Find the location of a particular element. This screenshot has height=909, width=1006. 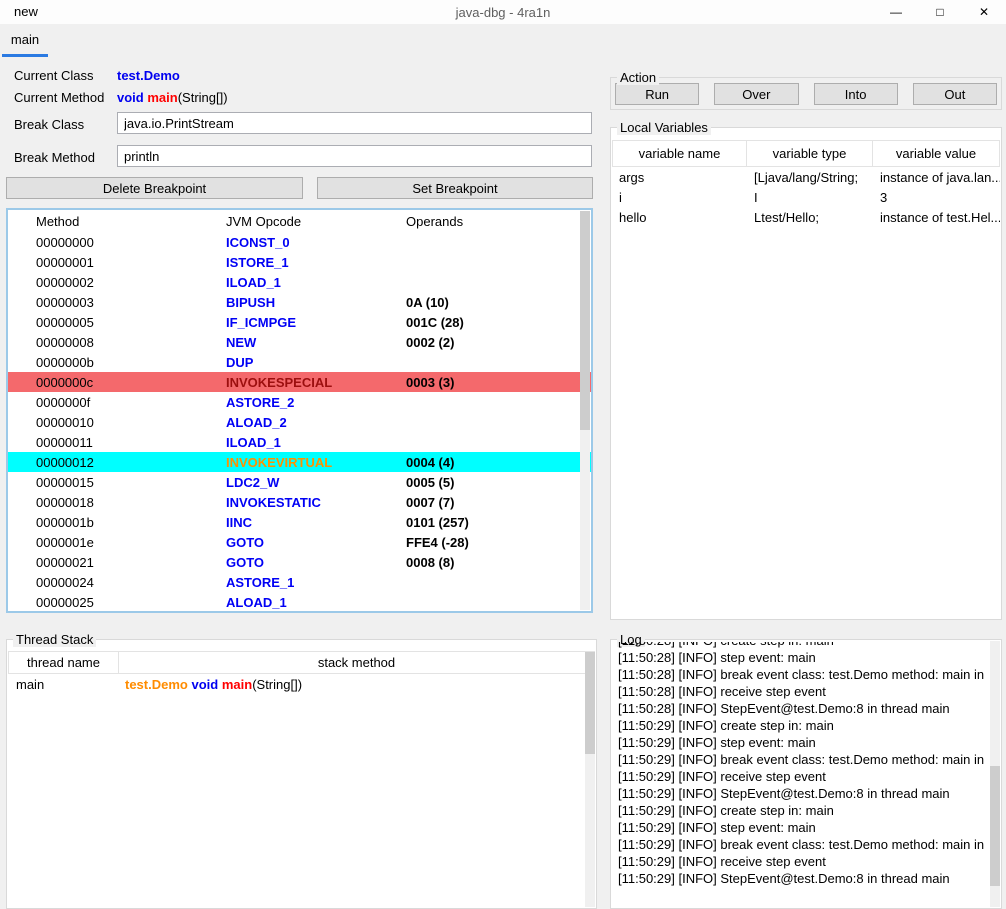

bytecode-row: 00000015 LDC2_W 0005 (5) is located at coordinates (299, 482).